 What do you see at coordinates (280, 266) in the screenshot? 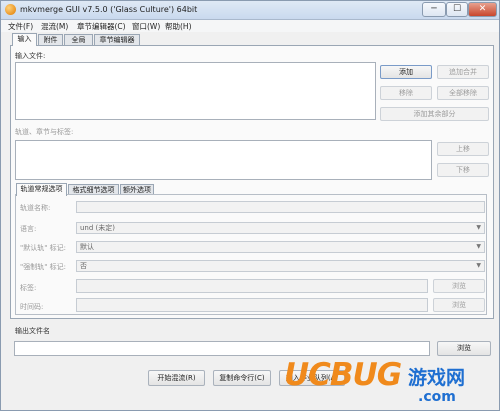
I see `forced-flag-select: 否 ▼` at bounding box center [280, 266].